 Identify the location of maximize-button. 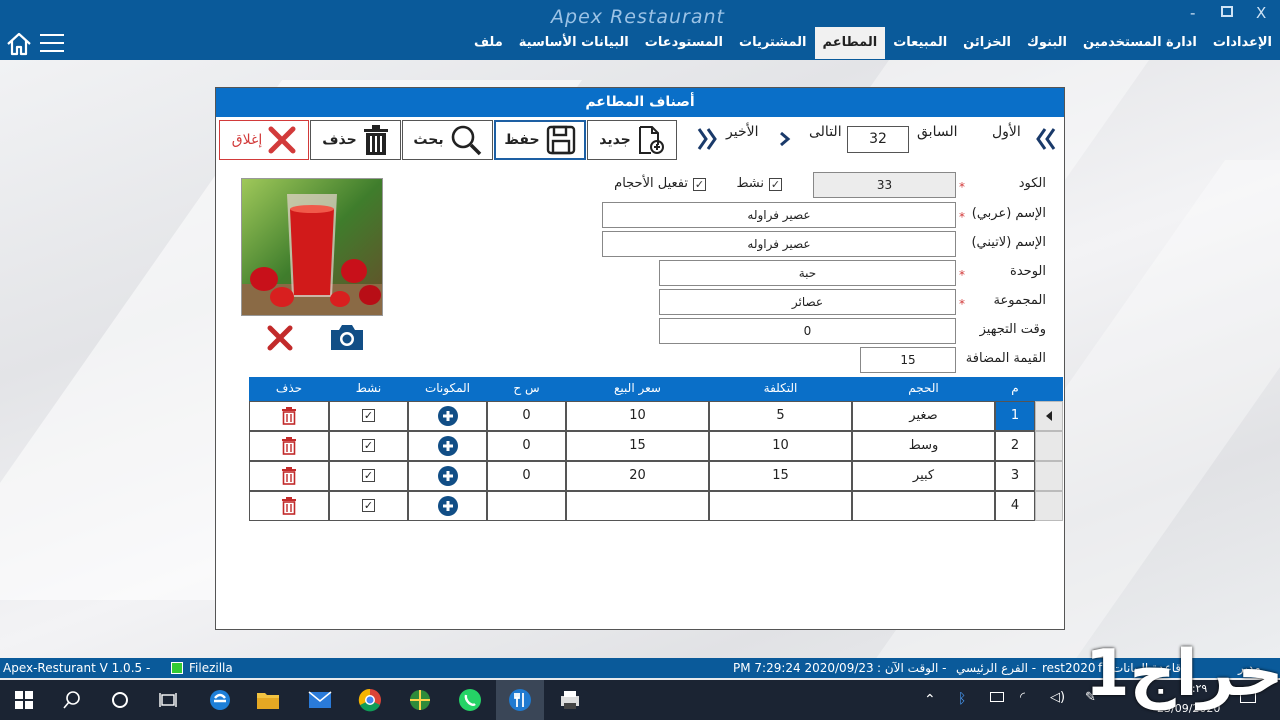
(1227, 14).